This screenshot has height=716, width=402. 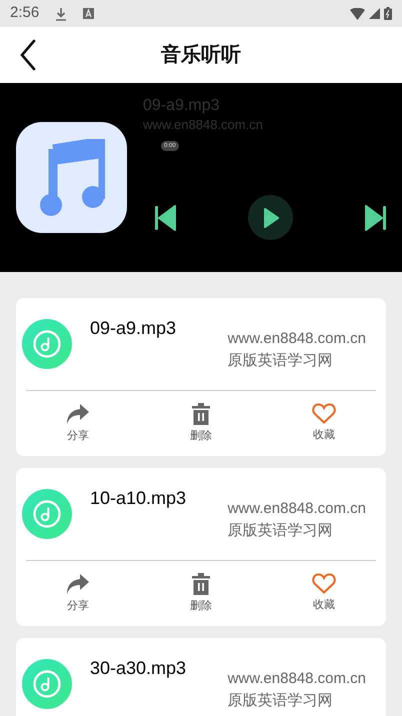 I want to click on next-button, so click(x=375, y=217).